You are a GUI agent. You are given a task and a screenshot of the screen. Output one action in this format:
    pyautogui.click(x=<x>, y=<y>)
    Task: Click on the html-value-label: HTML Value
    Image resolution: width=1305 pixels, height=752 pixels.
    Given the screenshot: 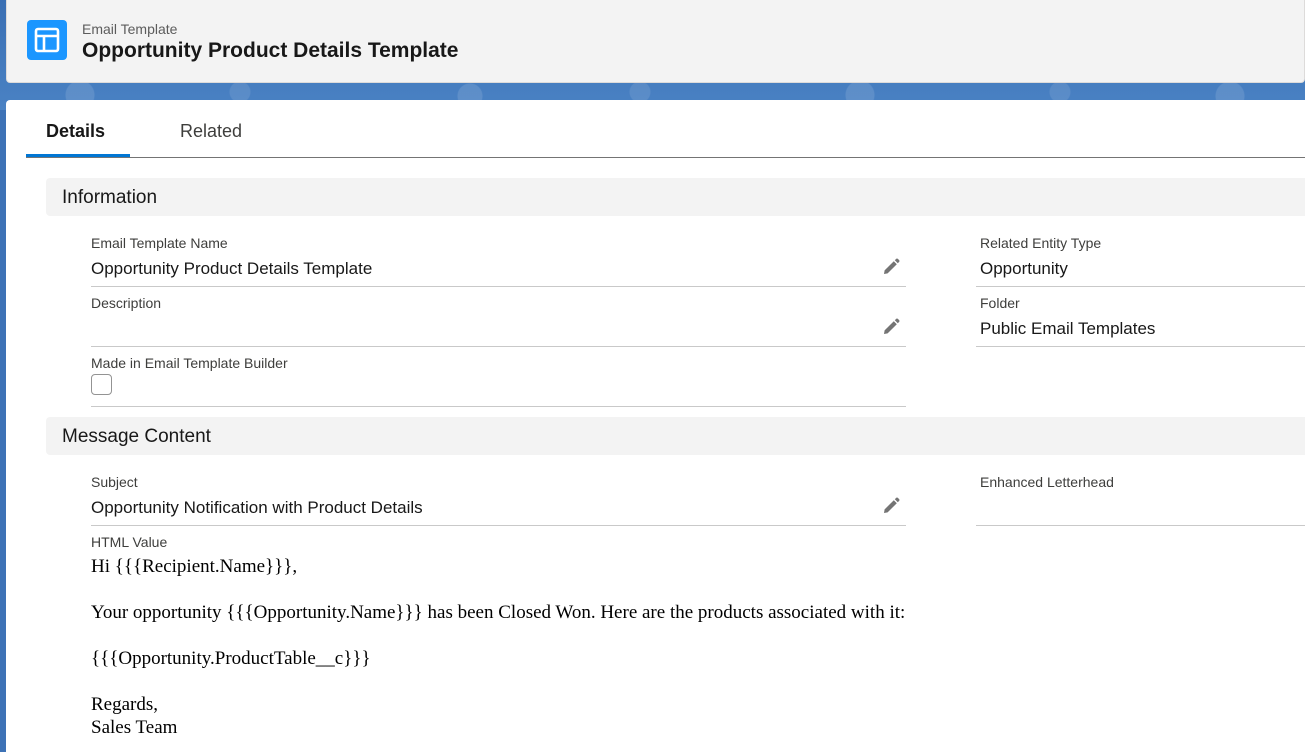 What is the action you would take?
    pyautogui.click(x=129, y=542)
    